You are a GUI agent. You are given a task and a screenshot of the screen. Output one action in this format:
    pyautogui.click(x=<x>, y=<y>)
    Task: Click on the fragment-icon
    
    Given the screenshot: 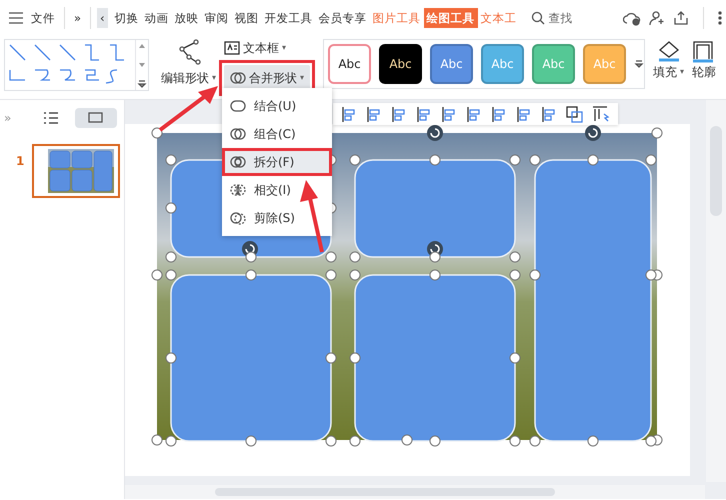 What is the action you would take?
    pyautogui.click(x=238, y=162)
    